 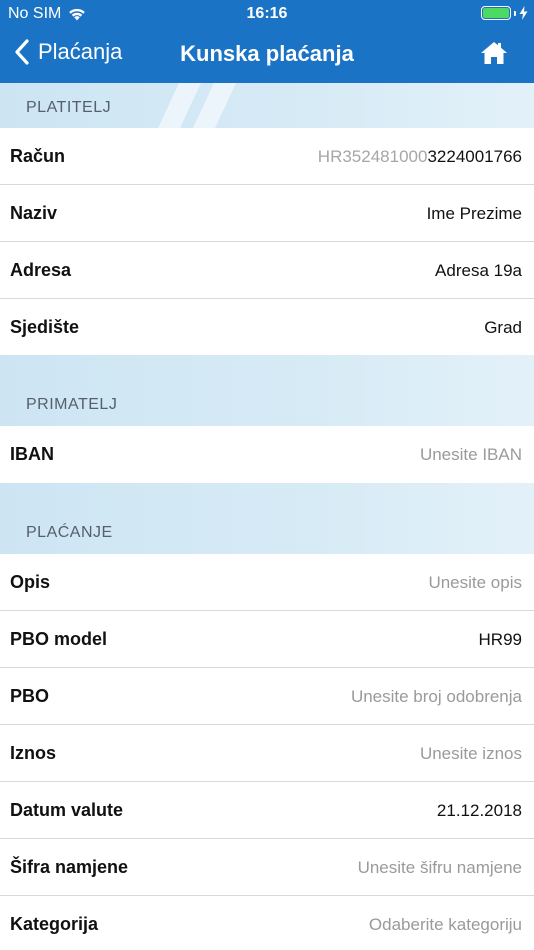 What do you see at coordinates (45, 327) in the screenshot?
I see `row-label-sjediste: Sjedište` at bounding box center [45, 327].